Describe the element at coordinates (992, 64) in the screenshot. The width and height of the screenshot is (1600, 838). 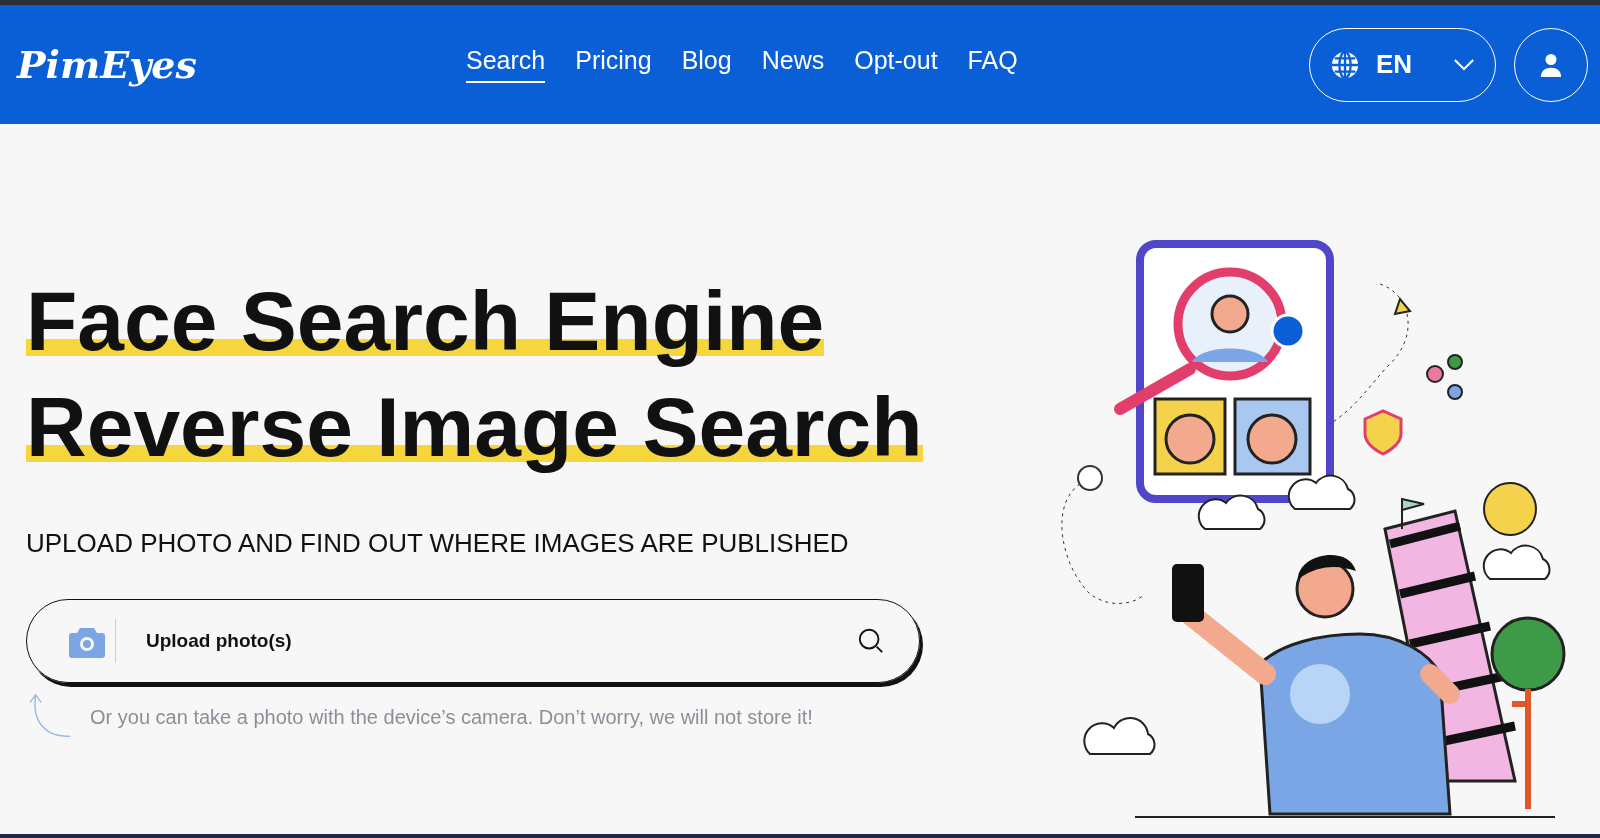
I see `nav-link: FAQ` at that location.